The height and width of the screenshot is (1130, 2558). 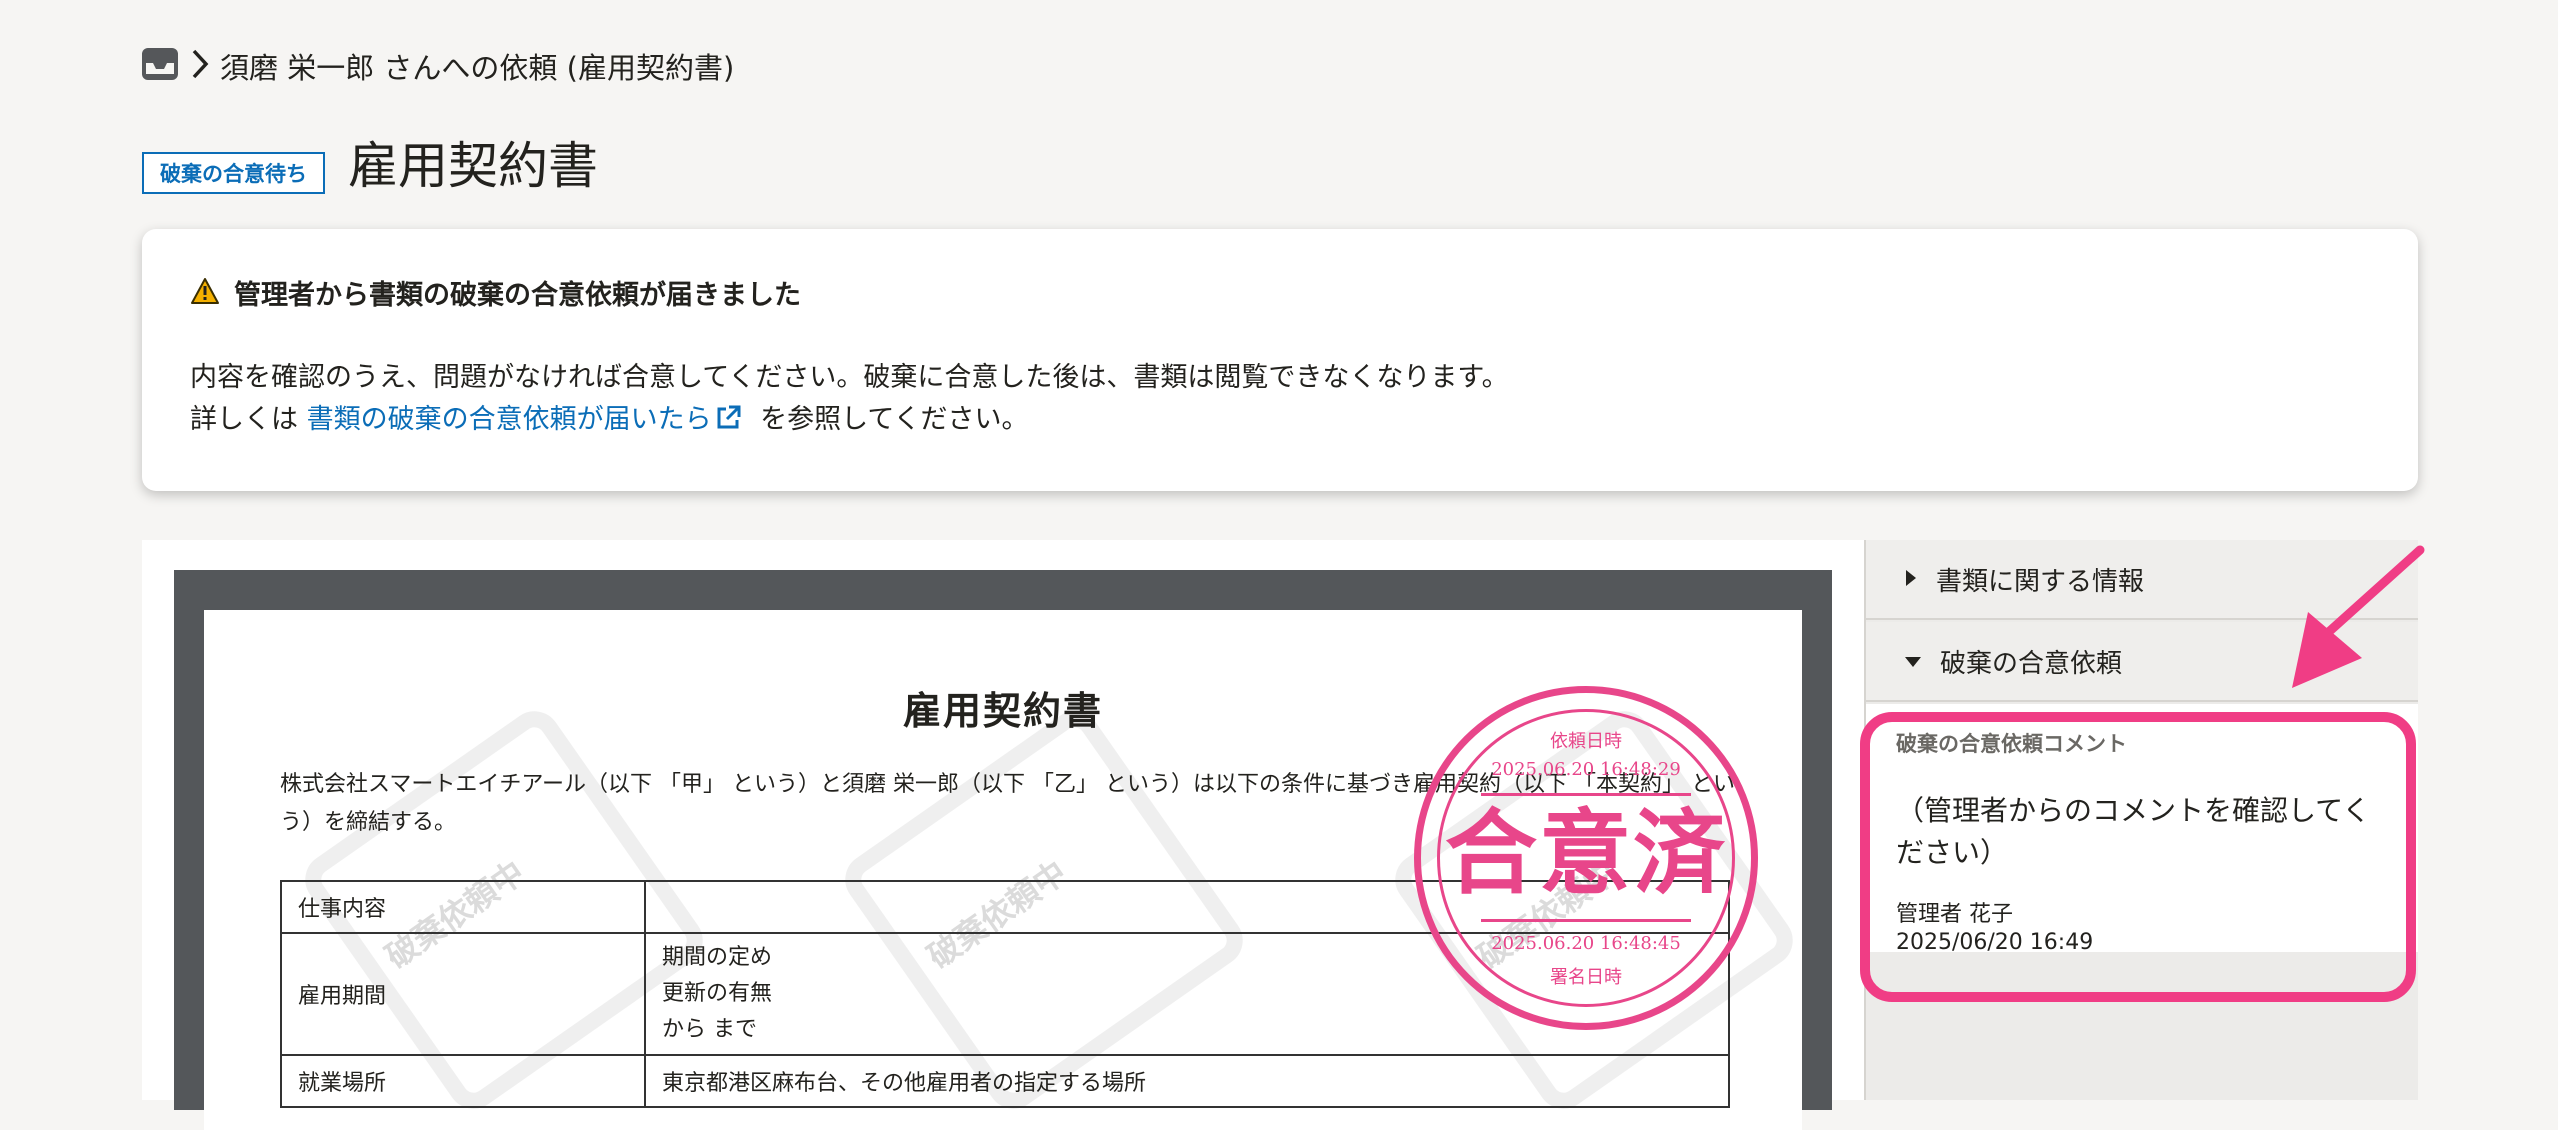 I want to click on section-label: 書類に関する情報, so click(x=2040, y=581).